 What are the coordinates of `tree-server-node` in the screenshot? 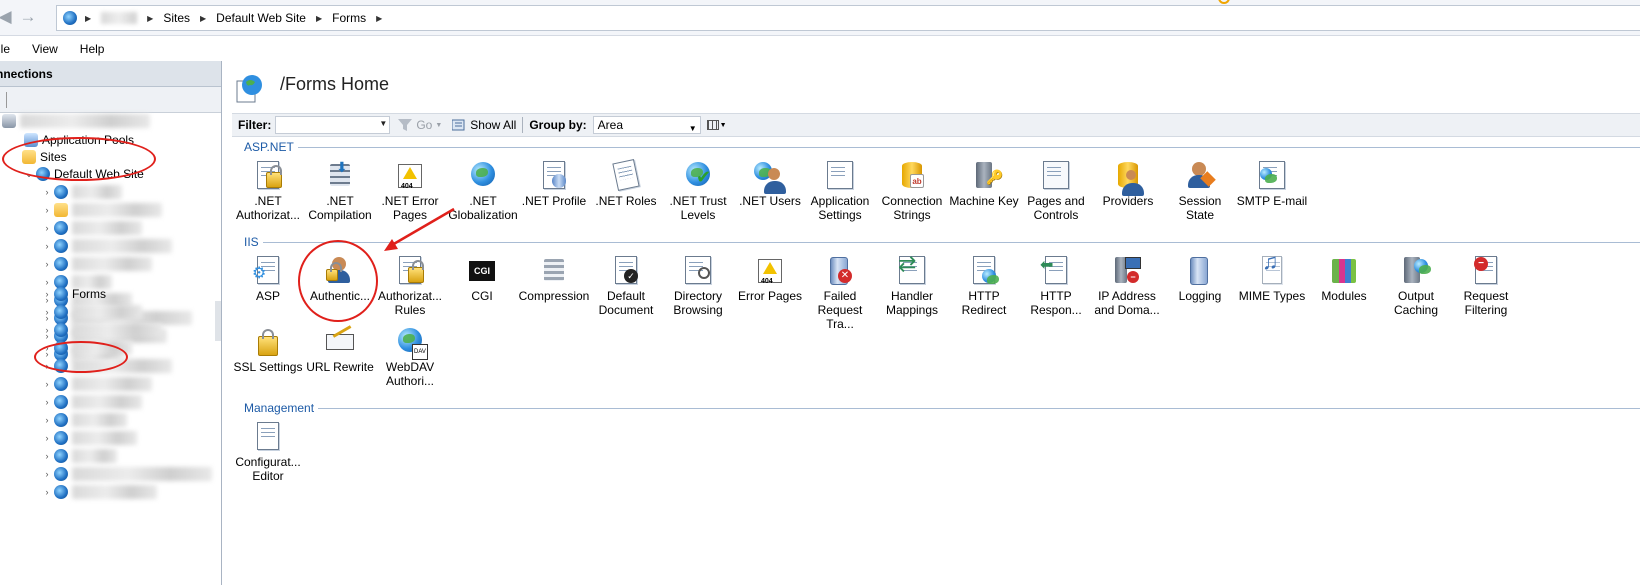 It's located at (76, 121).